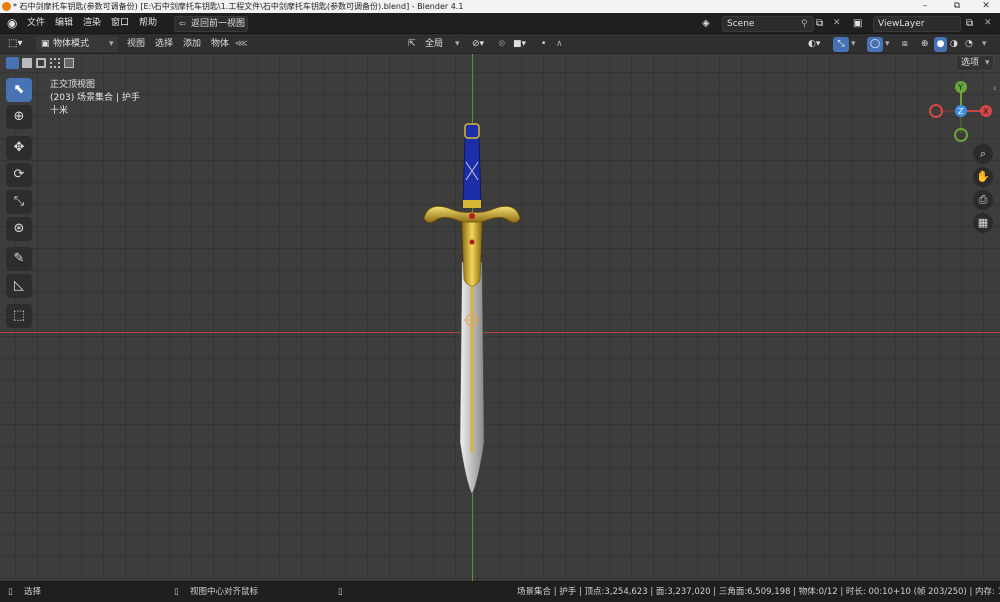  Describe the element at coordinates (901, 24) in the screenshot. I see `viewlayer-name: ViewLayer` at that location.